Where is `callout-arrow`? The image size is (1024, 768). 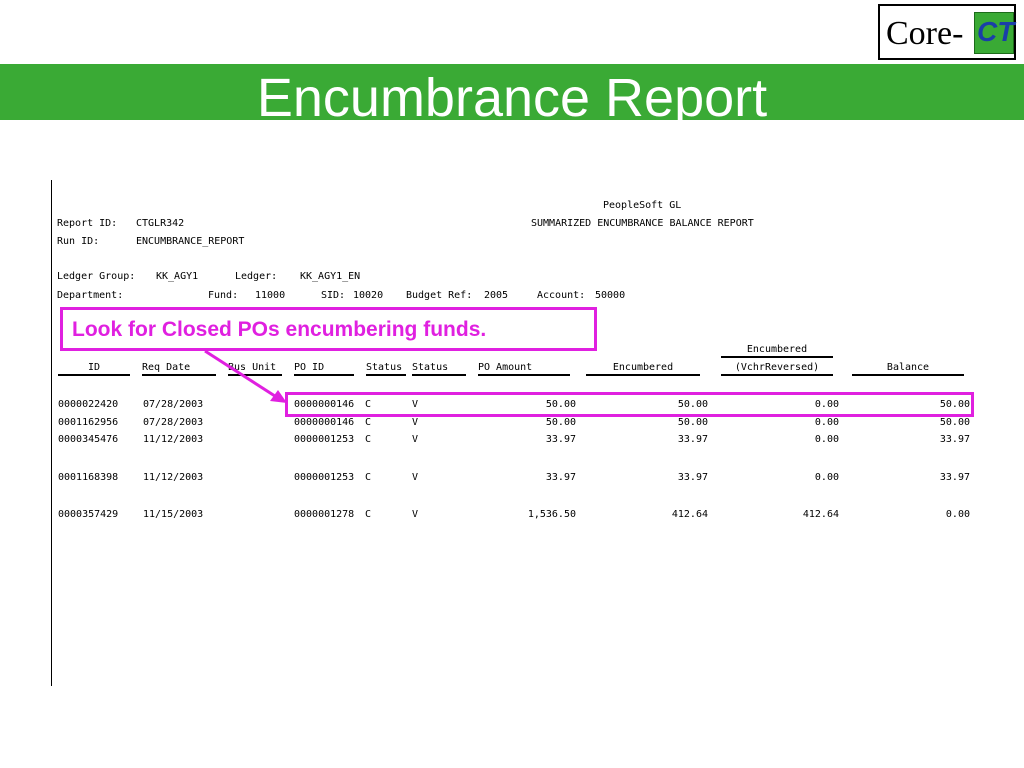
callout-arrow is located at coordinates (245, 376).